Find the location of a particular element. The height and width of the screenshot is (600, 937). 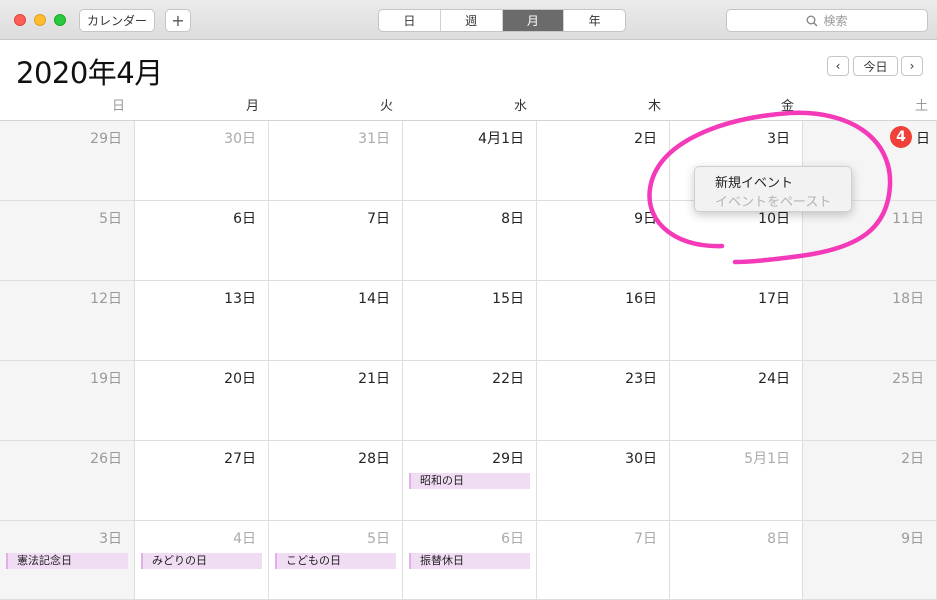

day-number-suffix: 日 is located at coordinates (923, 139).